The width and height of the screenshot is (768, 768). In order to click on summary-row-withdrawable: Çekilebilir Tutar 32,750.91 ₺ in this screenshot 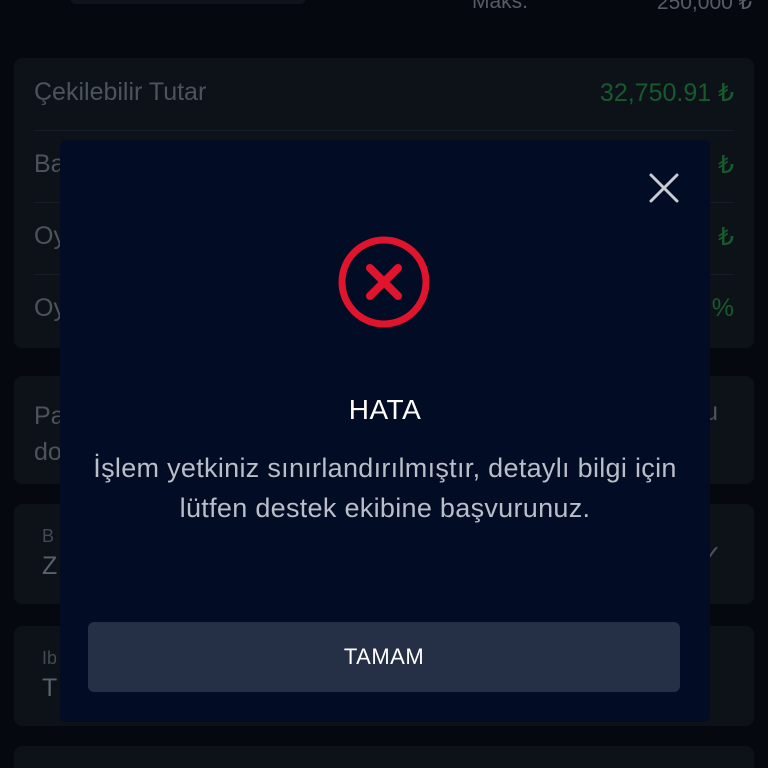, I will do `click(384, 94)`.